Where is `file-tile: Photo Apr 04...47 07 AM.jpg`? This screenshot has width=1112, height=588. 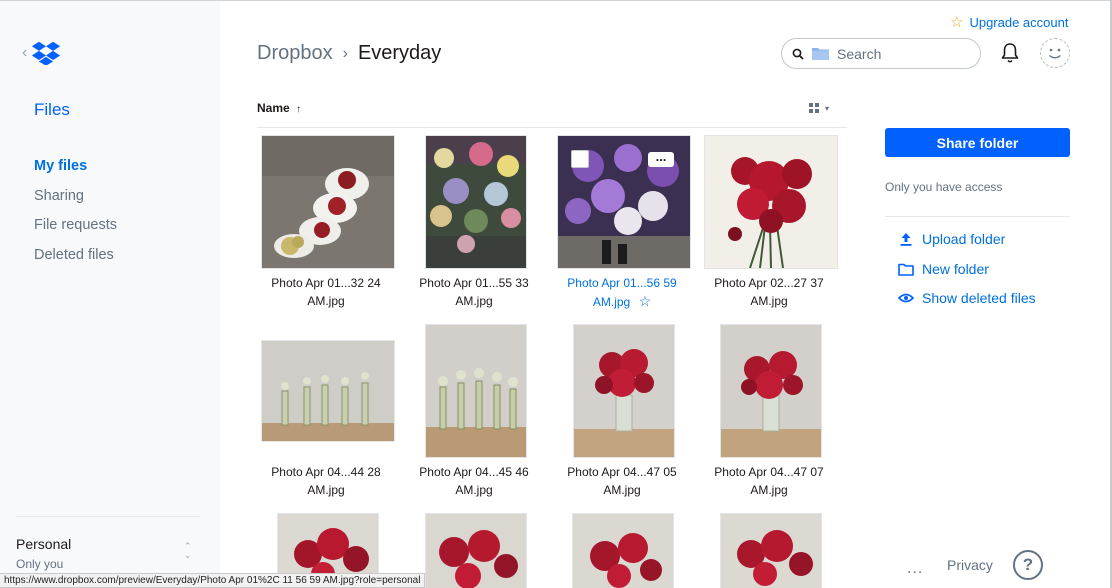
file-tile: Photo Apr 04...47 07 AM.jpg is located at coordinates (767, 412).